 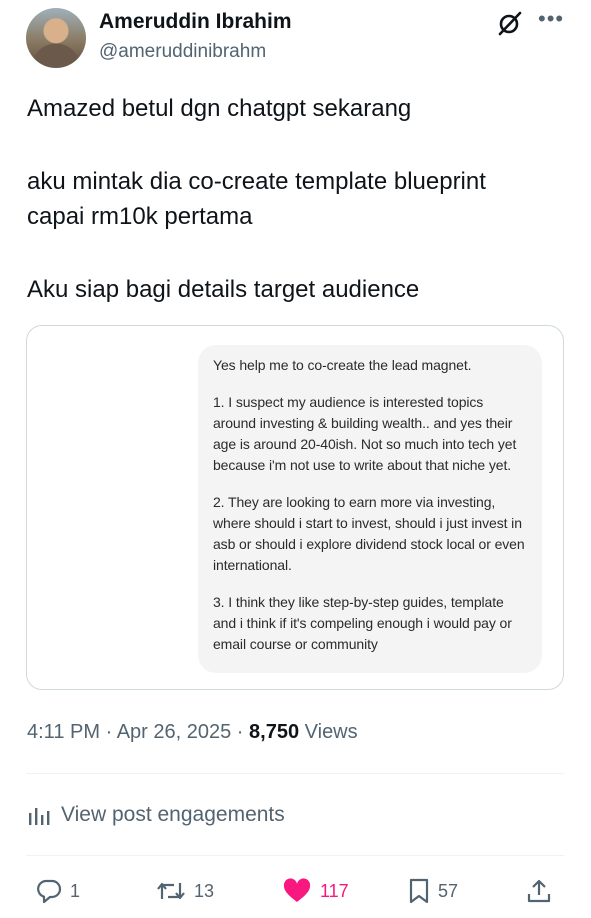 I want to click on heart-icon, so click(x=297, y=890).